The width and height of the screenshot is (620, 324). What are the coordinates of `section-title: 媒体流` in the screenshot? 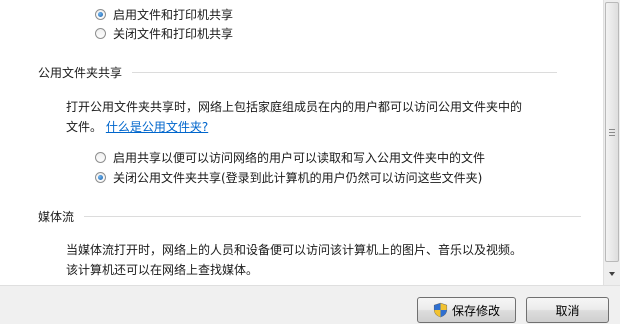 It's located at (56, 217).